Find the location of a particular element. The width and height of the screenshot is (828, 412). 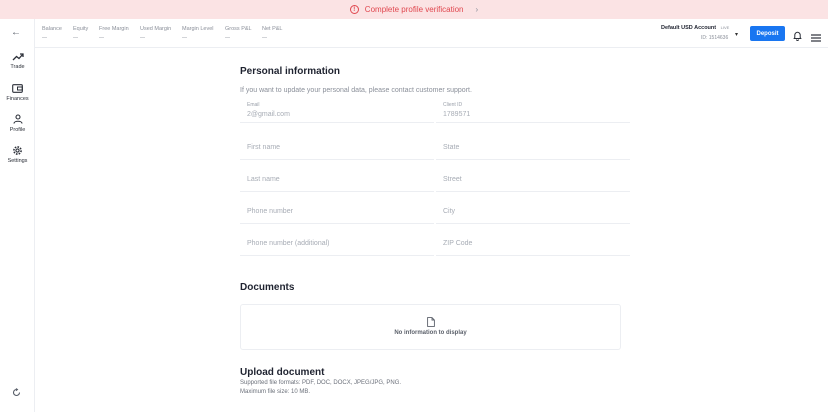

email-label: Email is located at coordinates (253, 105).